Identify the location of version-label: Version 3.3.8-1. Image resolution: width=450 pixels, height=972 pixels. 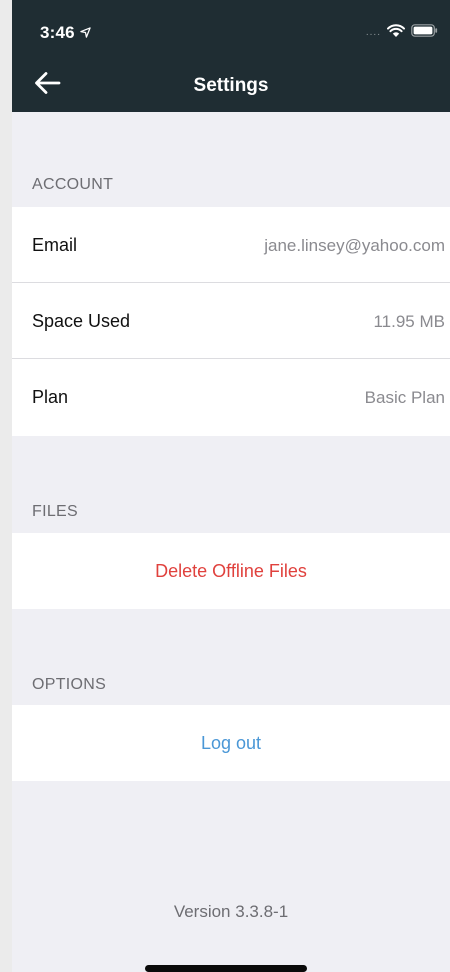
(231, 911).